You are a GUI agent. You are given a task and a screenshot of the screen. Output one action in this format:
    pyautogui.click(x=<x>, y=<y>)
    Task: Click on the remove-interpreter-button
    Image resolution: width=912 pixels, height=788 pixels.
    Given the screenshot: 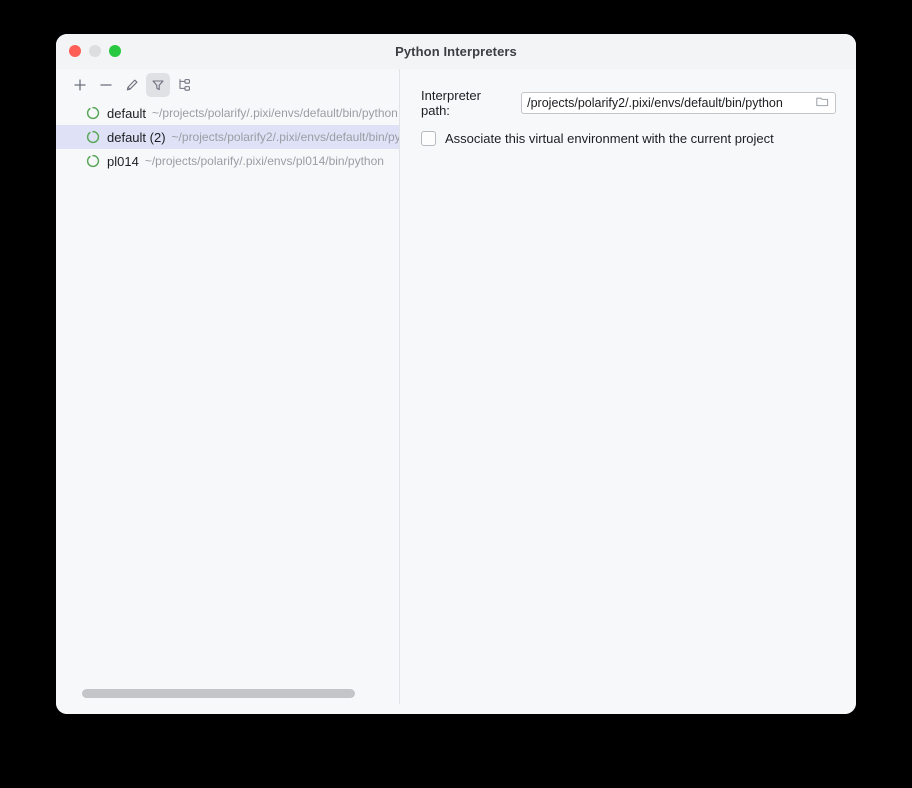 What is the action you would take?
    pyautogui.click(x=106, y=85)
    